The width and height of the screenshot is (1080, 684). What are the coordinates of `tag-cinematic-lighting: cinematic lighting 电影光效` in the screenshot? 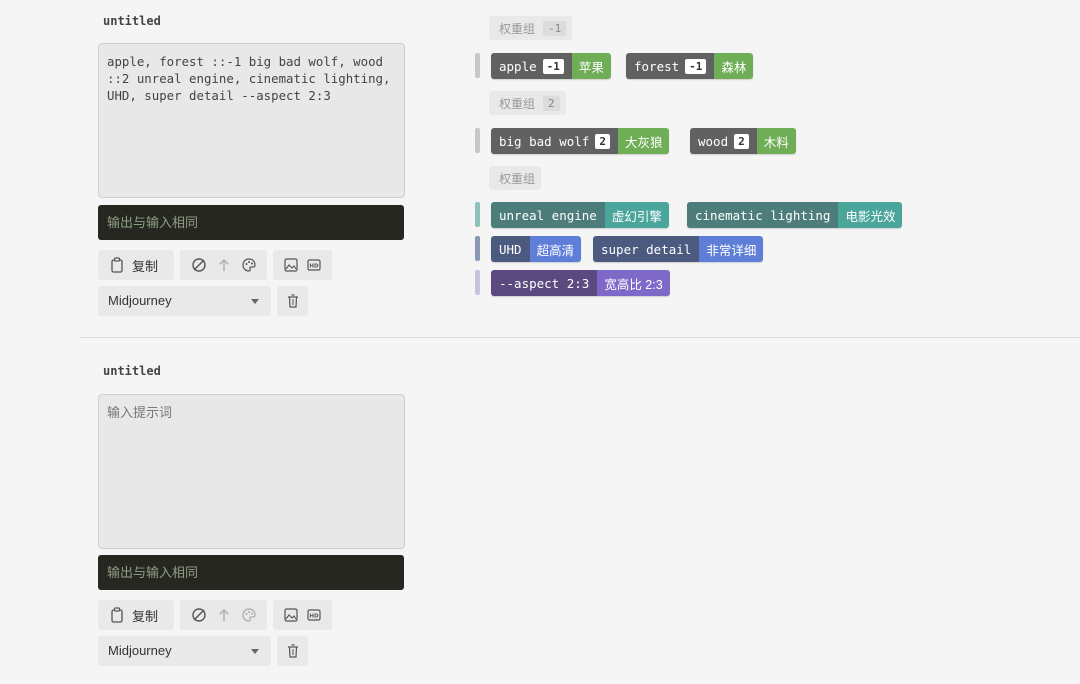 It's located at (795, 215).